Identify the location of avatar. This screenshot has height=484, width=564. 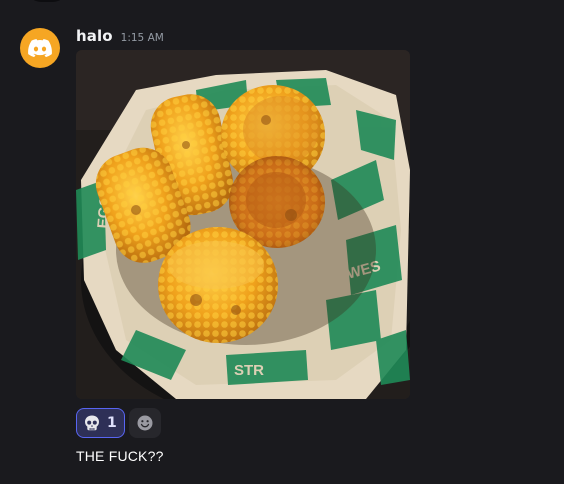
(40, 48).